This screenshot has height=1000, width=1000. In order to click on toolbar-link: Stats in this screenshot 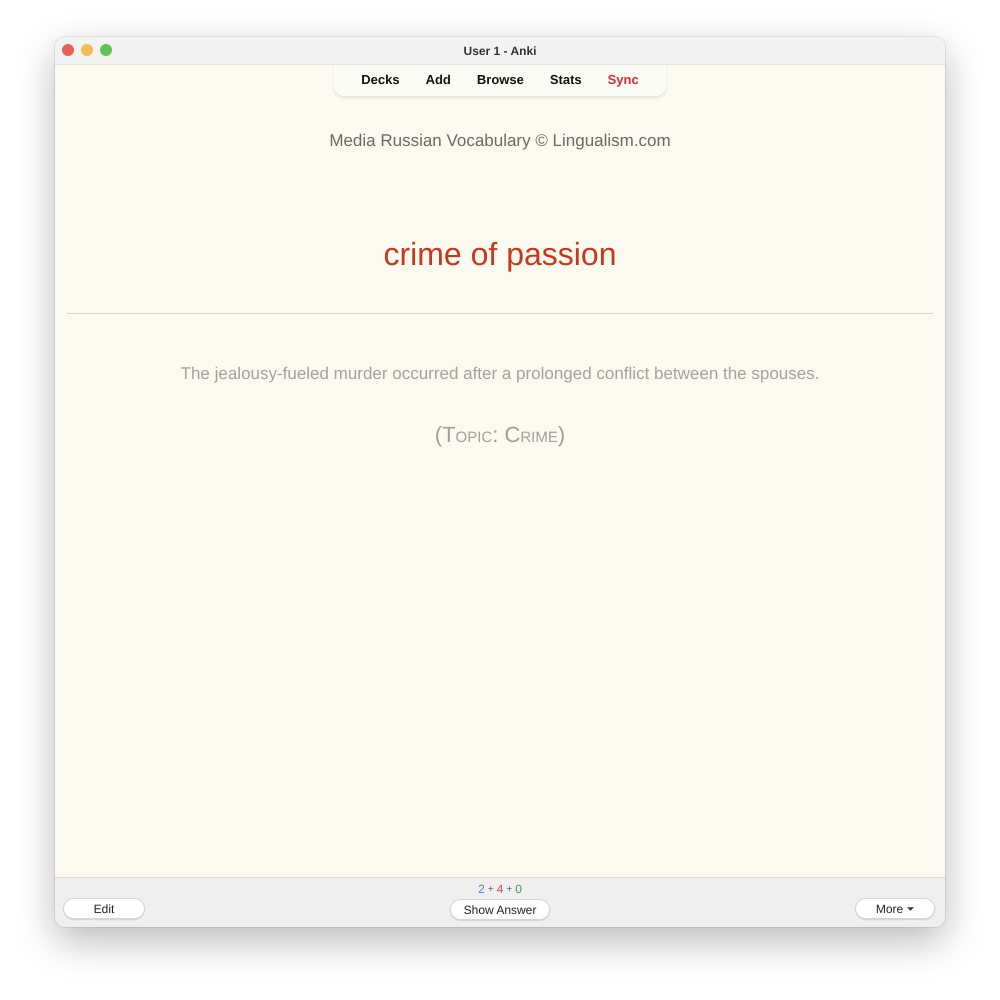, I will do `click(565, 79)`.